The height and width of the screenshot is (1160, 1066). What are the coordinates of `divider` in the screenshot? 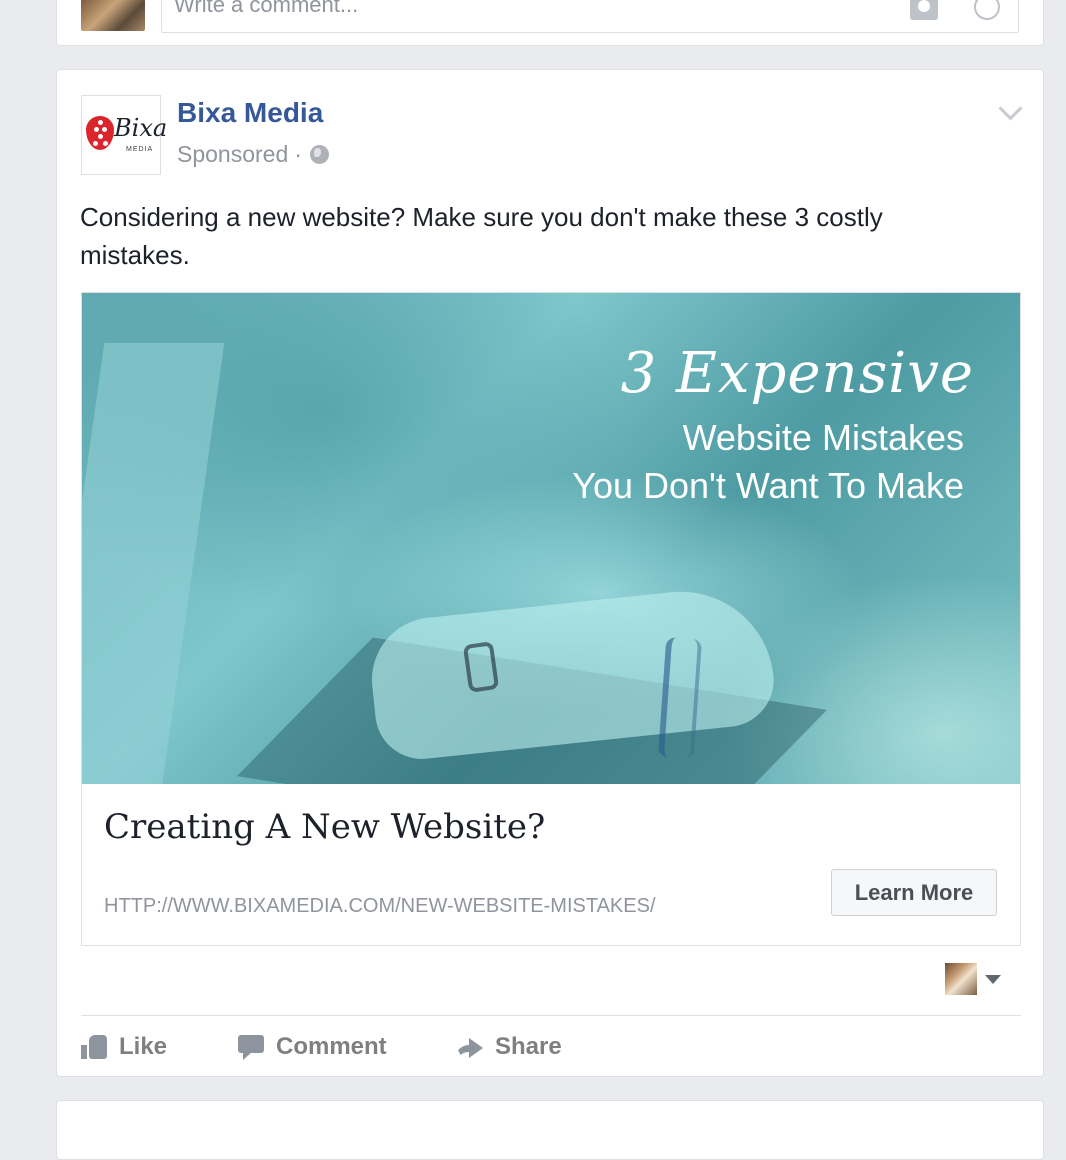 It's located at (551, 1015).